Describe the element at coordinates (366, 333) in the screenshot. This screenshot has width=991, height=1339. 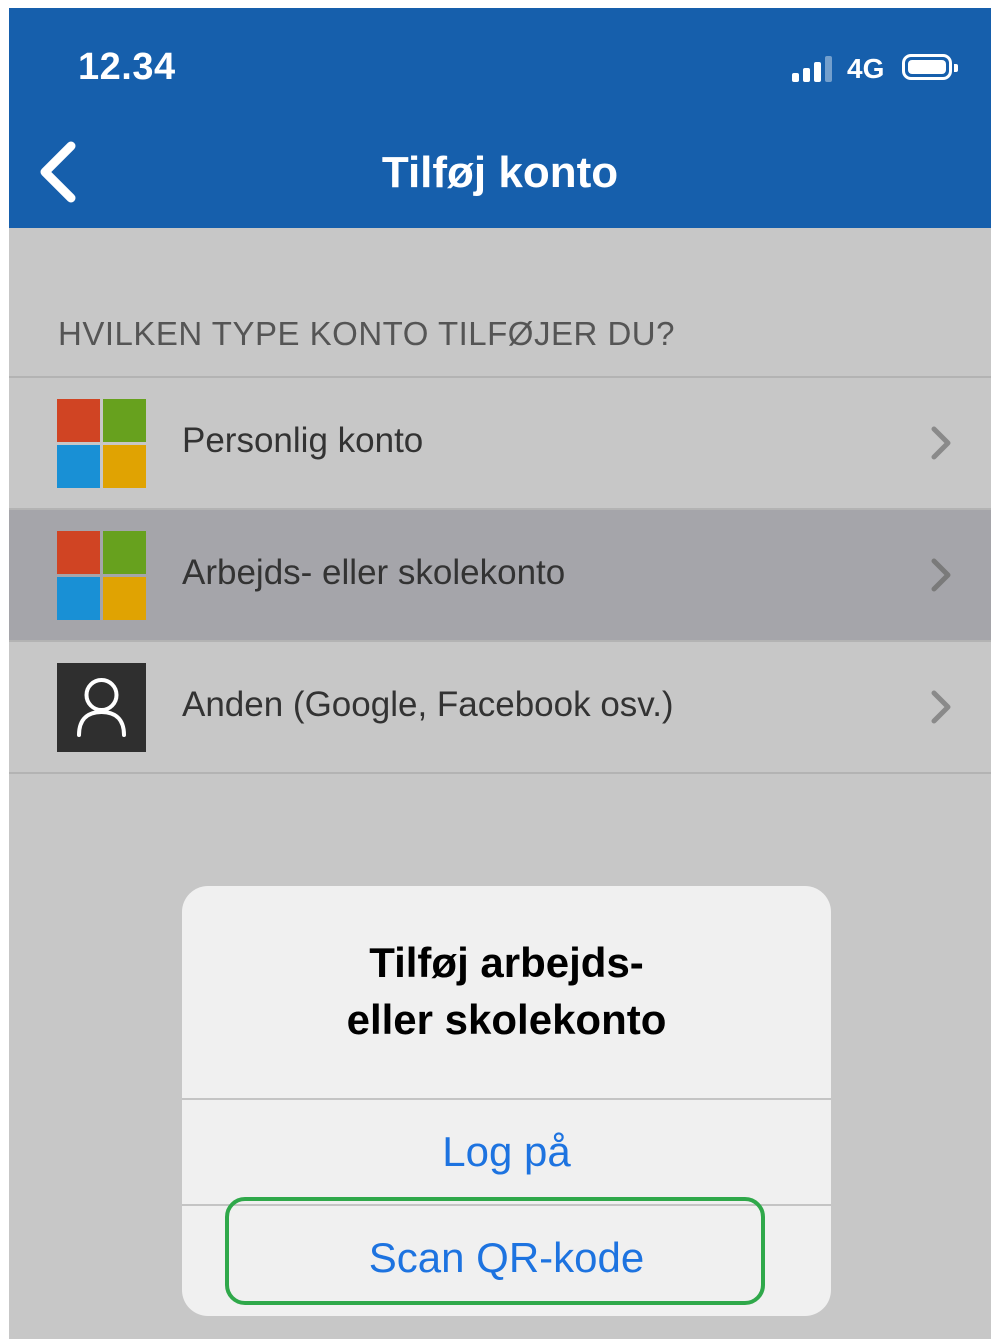
I see `section-header: HVILKEN TYPE KONTO TILFØJER DU?` at that location.